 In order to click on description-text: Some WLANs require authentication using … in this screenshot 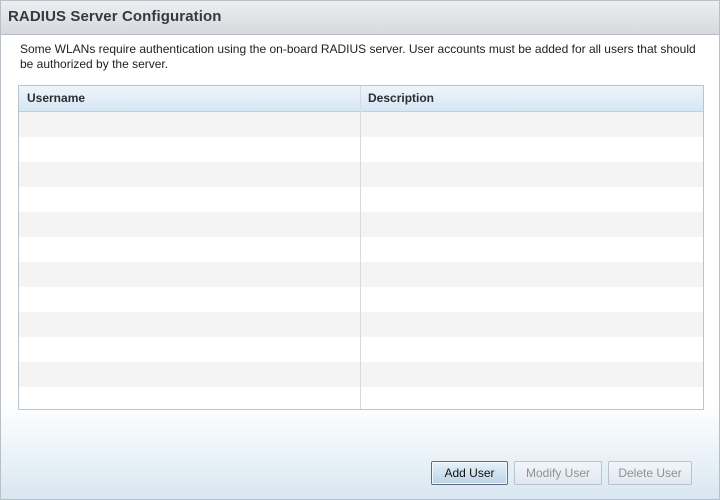, I will do `click(358, 56)`.